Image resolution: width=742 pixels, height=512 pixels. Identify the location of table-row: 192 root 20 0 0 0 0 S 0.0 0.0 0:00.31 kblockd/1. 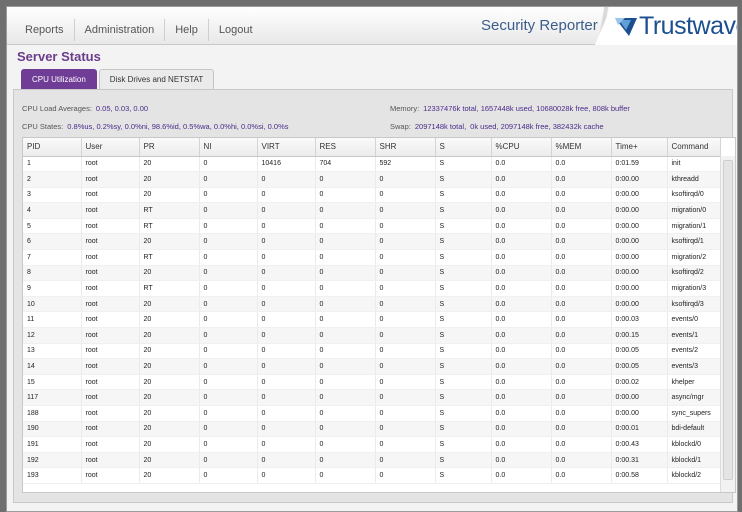
(372, 460).